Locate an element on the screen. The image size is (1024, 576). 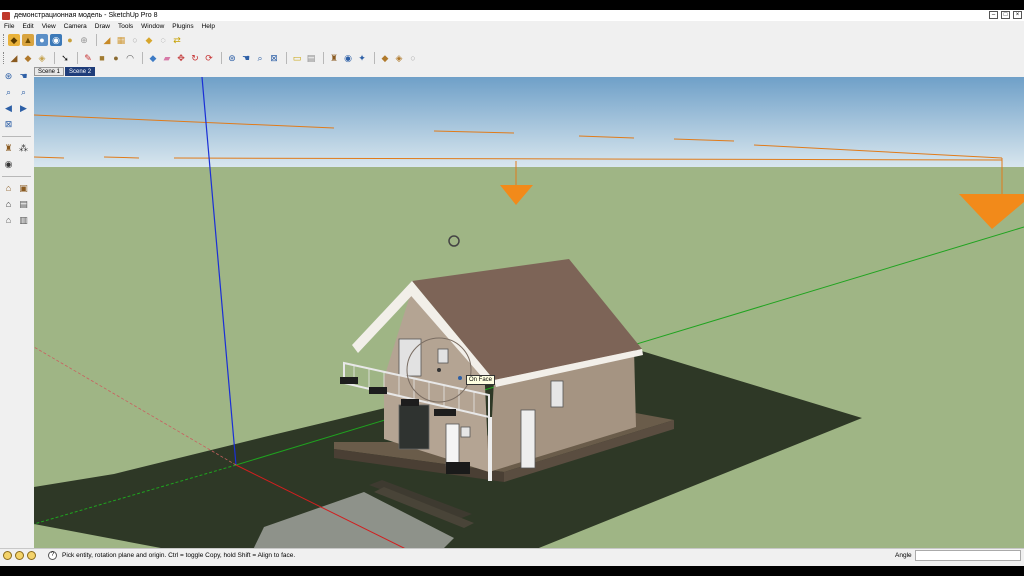
rotate-origin is located at coordinates (439, 370).